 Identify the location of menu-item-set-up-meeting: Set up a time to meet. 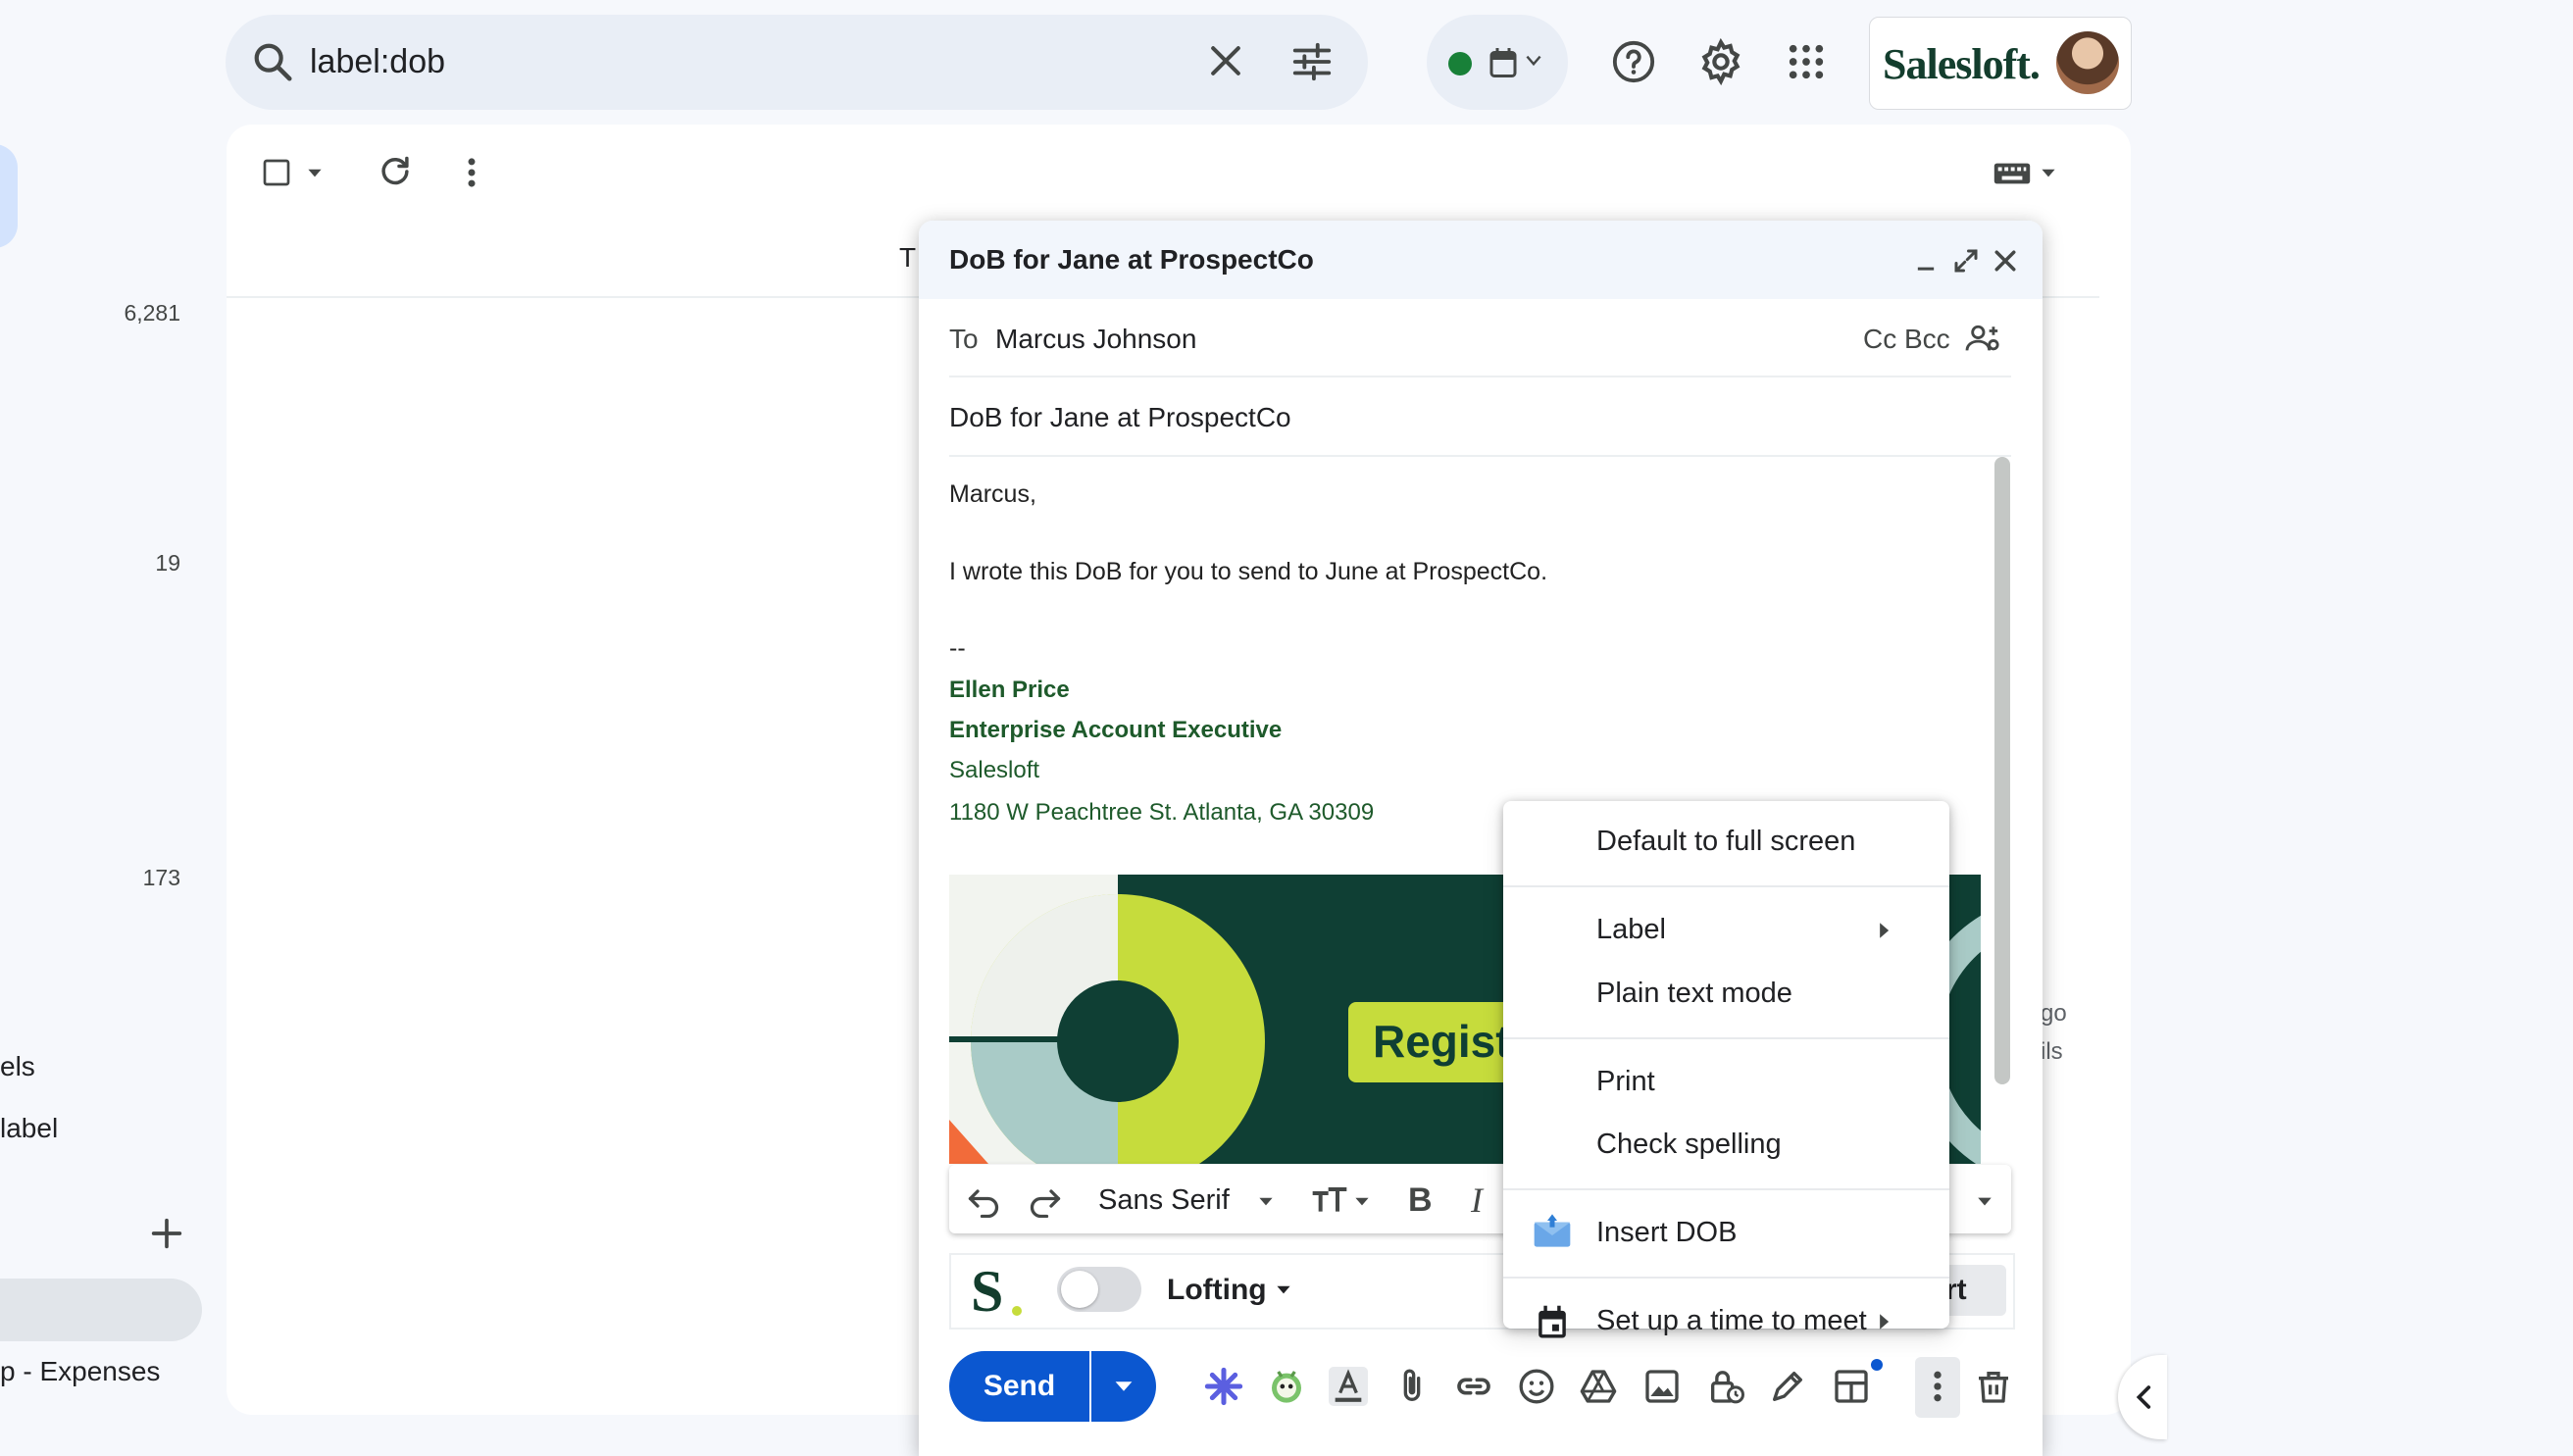
(1731, 1320).